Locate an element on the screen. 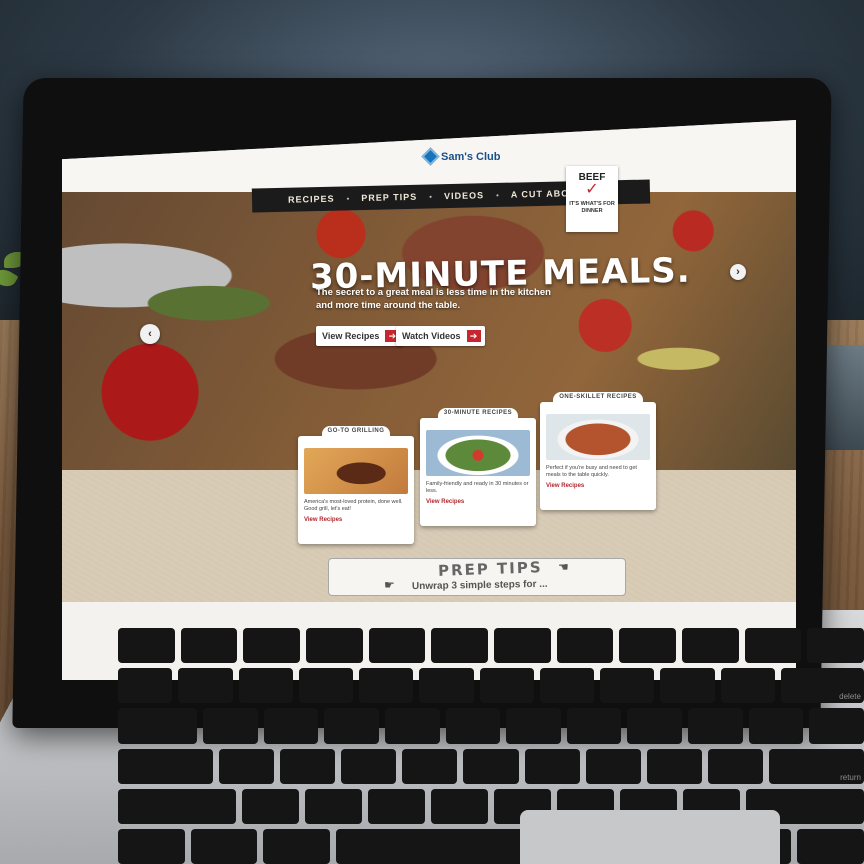 The height and width of the screenshot is (864, 864). watch-videos-button: Watch Videos ➔ is located at coordinates (440, 336).